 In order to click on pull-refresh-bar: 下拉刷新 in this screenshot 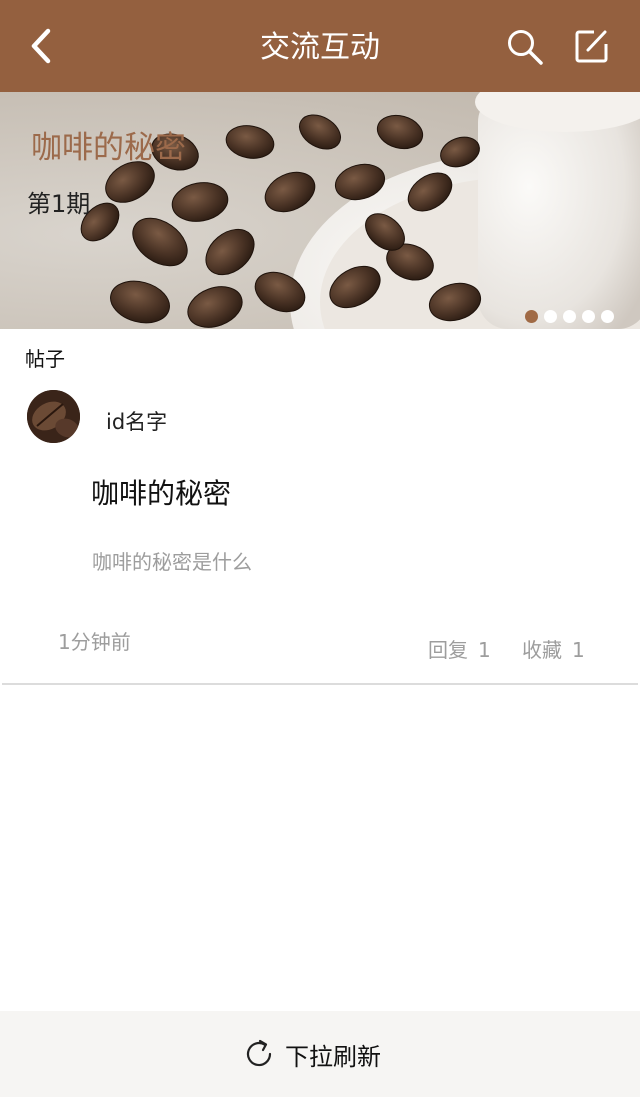, I will do `click(320, 1054)`.